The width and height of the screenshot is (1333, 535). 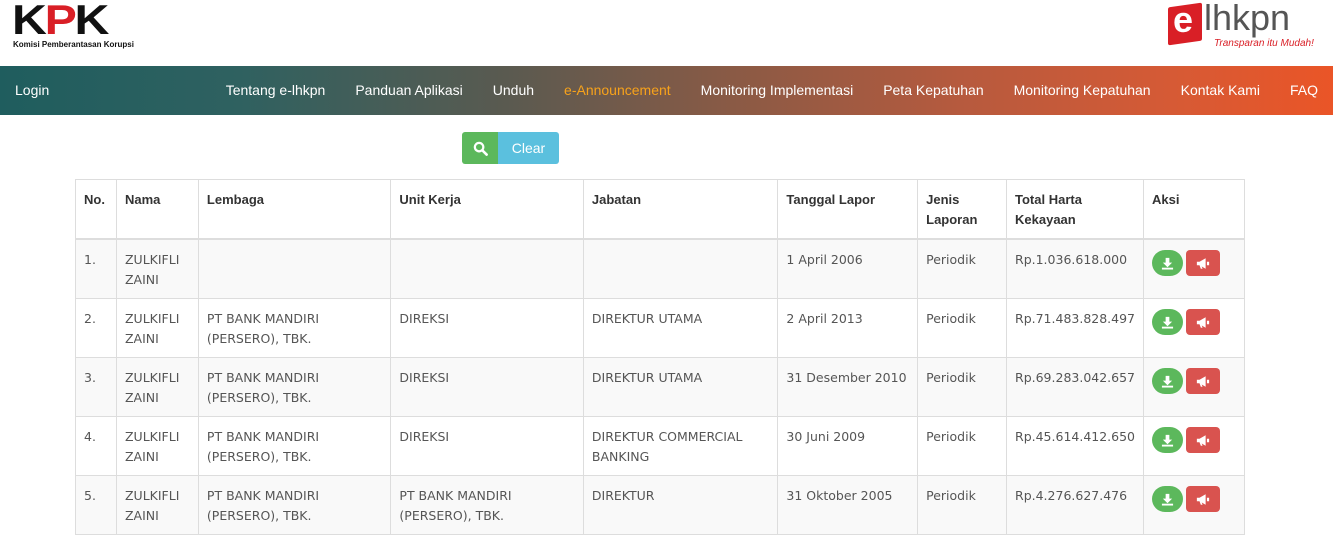 I want to click on cell-total-harta: Rp.69.283.042.657, so click(x=1075, y=387).